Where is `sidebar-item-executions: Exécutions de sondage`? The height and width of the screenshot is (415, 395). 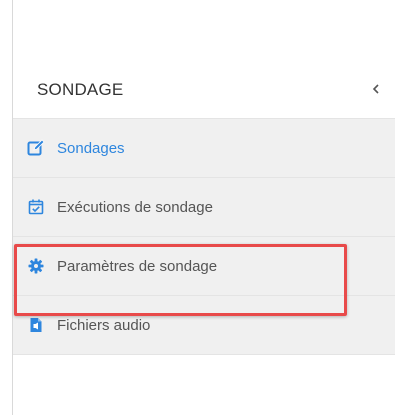 sidebar-item-executions: Exécutions de sondage is located at coordinates (204, 207).